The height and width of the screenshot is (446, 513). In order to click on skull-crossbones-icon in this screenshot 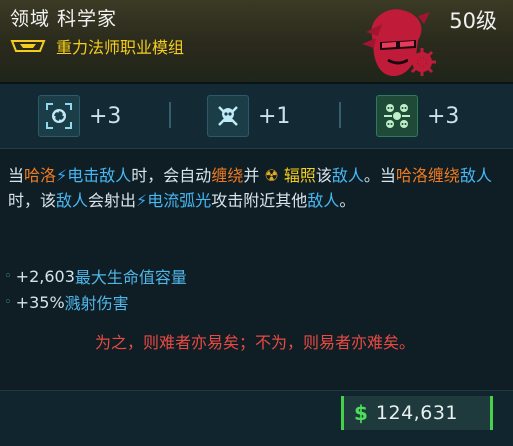, I will do `click(228, 116)`.